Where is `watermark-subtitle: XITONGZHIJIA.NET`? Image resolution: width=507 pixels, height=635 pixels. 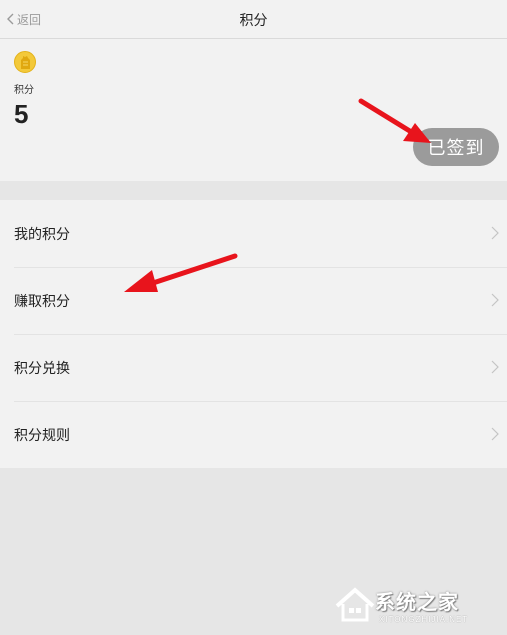
watermark-subtitle: XITONGZHIJIA.NET is located at coordinates (424, 619).